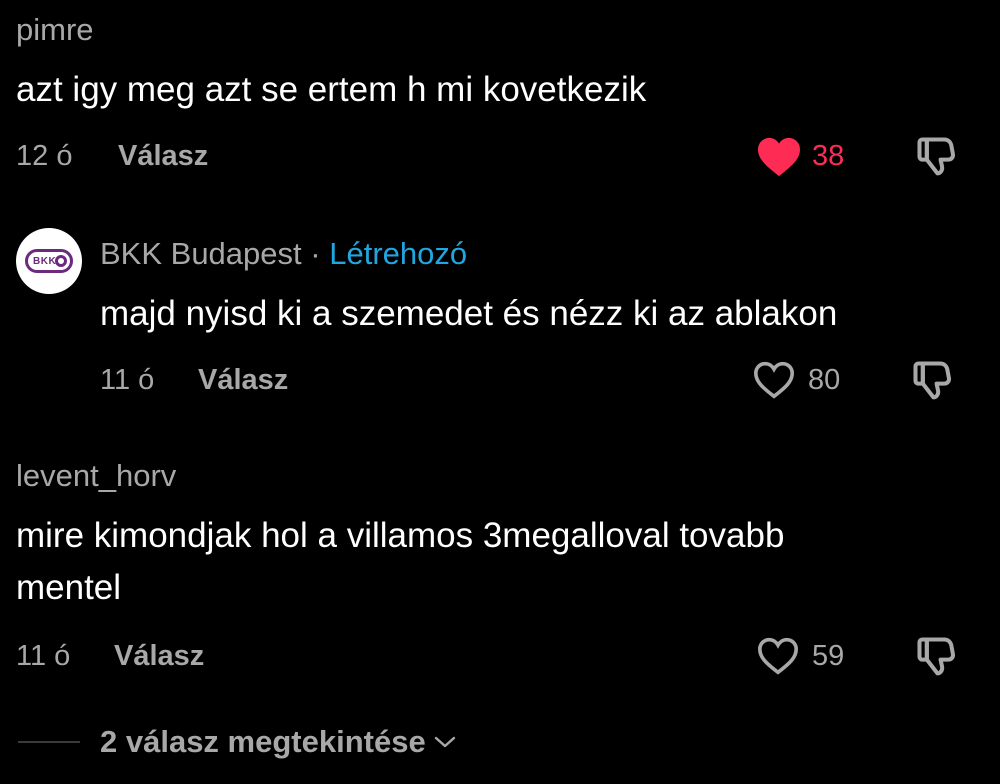 The image size is (1000, 784). I want to click on bkk-logo-icon: BKK, so click(49, 261).